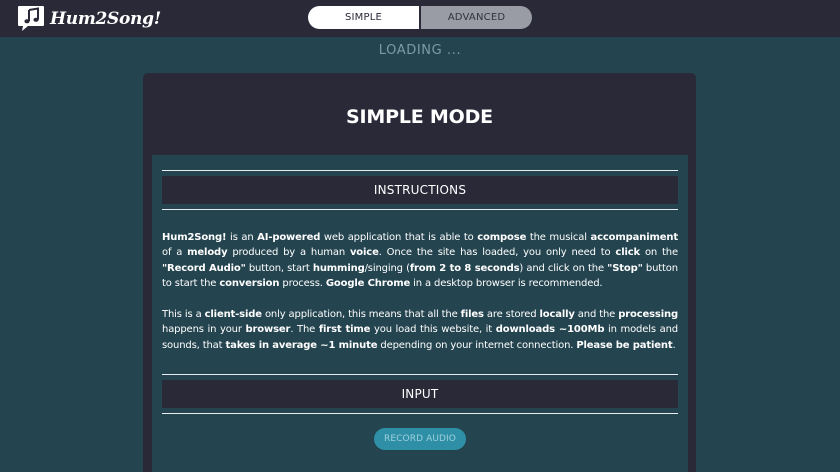 This screenshot has width=840, height=472. I want to click on emphasized-text: browser, so click(268, 330).